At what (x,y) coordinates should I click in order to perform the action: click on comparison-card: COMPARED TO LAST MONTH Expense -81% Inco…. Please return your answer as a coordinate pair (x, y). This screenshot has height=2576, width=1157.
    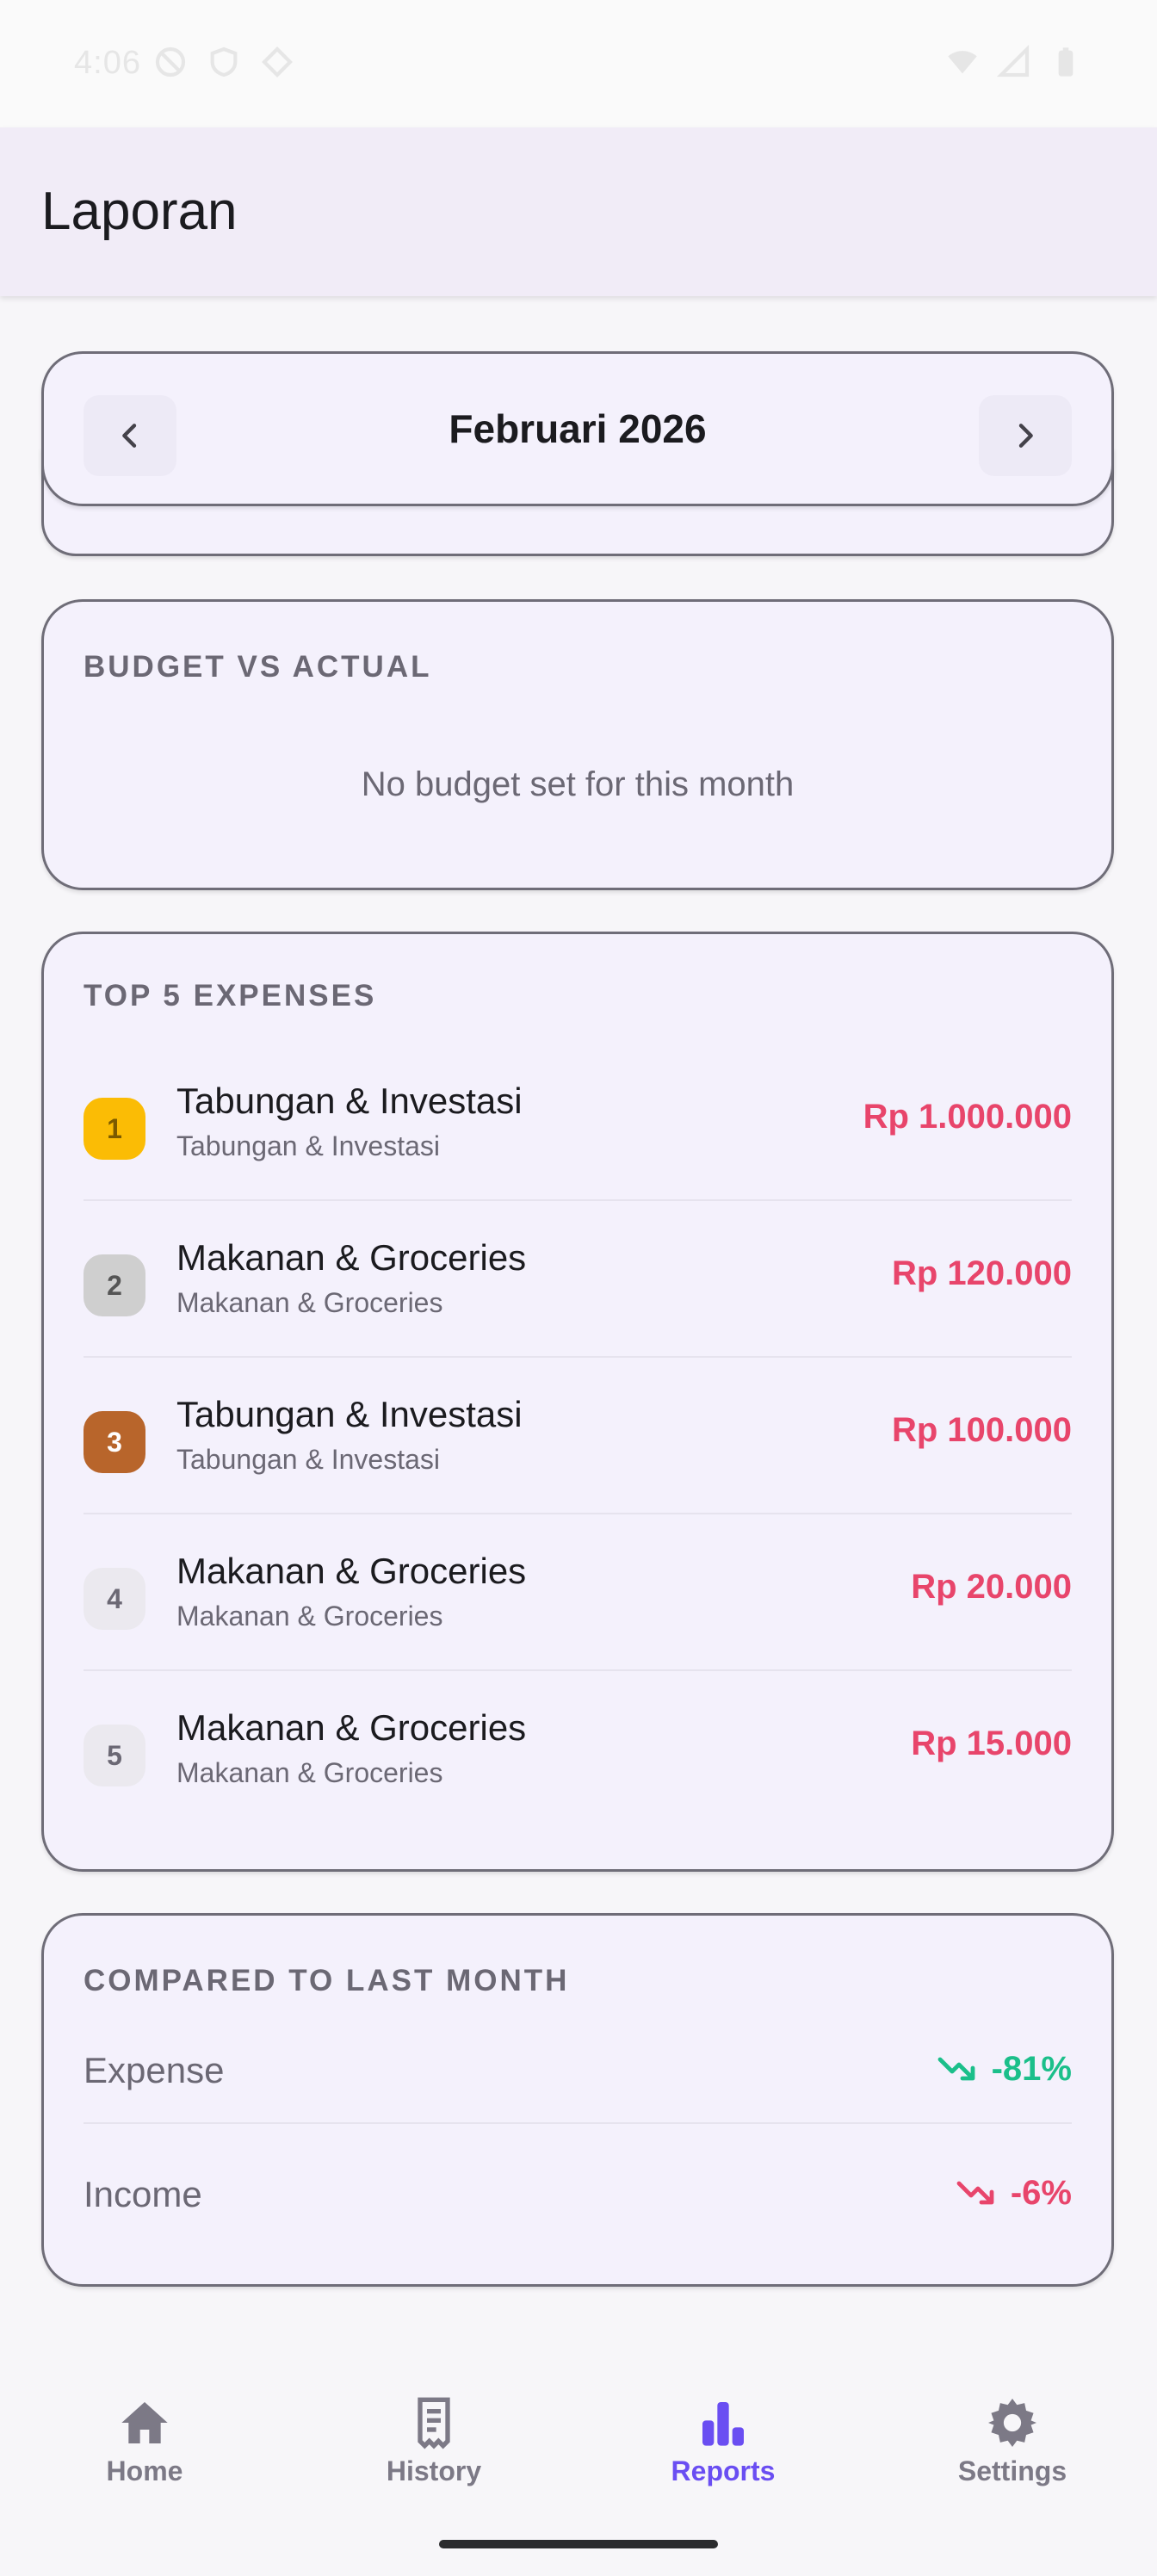
    Looking at the image, I should click on (578, 2100).